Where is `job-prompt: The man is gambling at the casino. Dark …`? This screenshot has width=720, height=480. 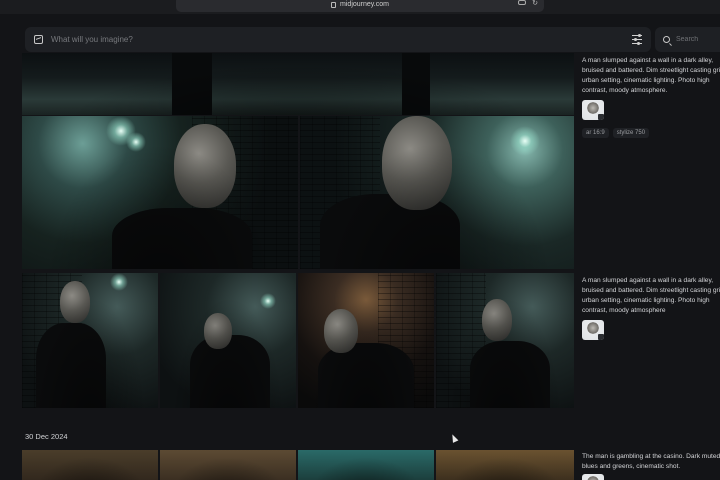 job-prompt: The man is gambling at the casino. Dark … is located at coordinates (651, 462).